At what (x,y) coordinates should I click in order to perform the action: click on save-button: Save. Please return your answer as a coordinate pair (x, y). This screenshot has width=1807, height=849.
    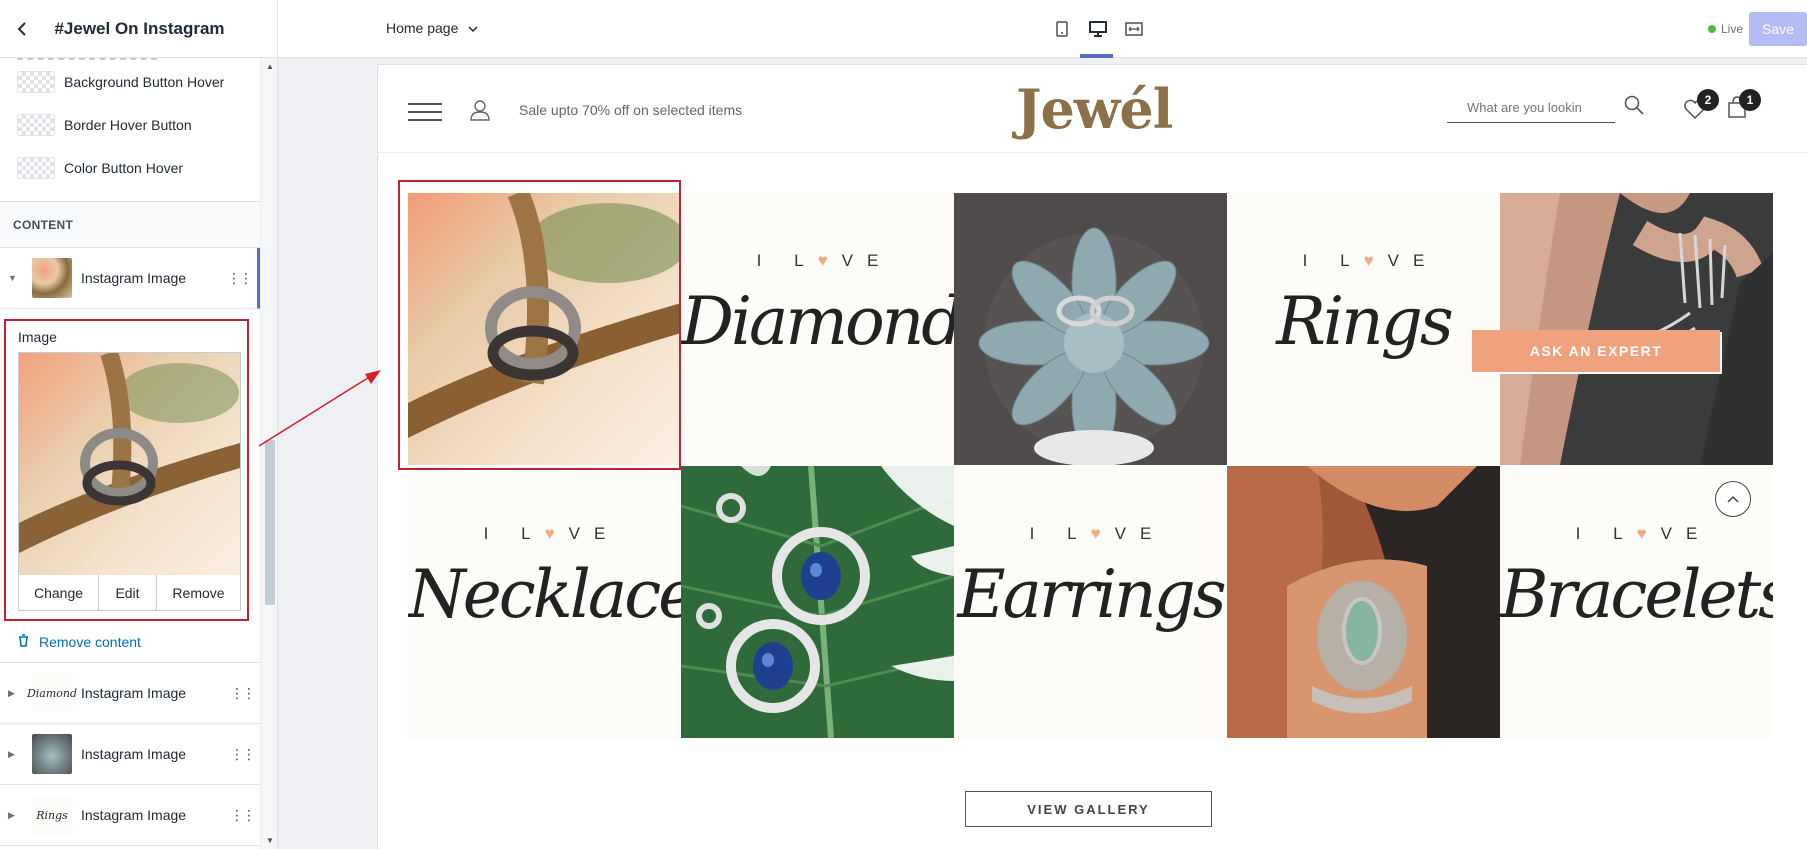
    Looking at the image, I should click on (1778, 29).